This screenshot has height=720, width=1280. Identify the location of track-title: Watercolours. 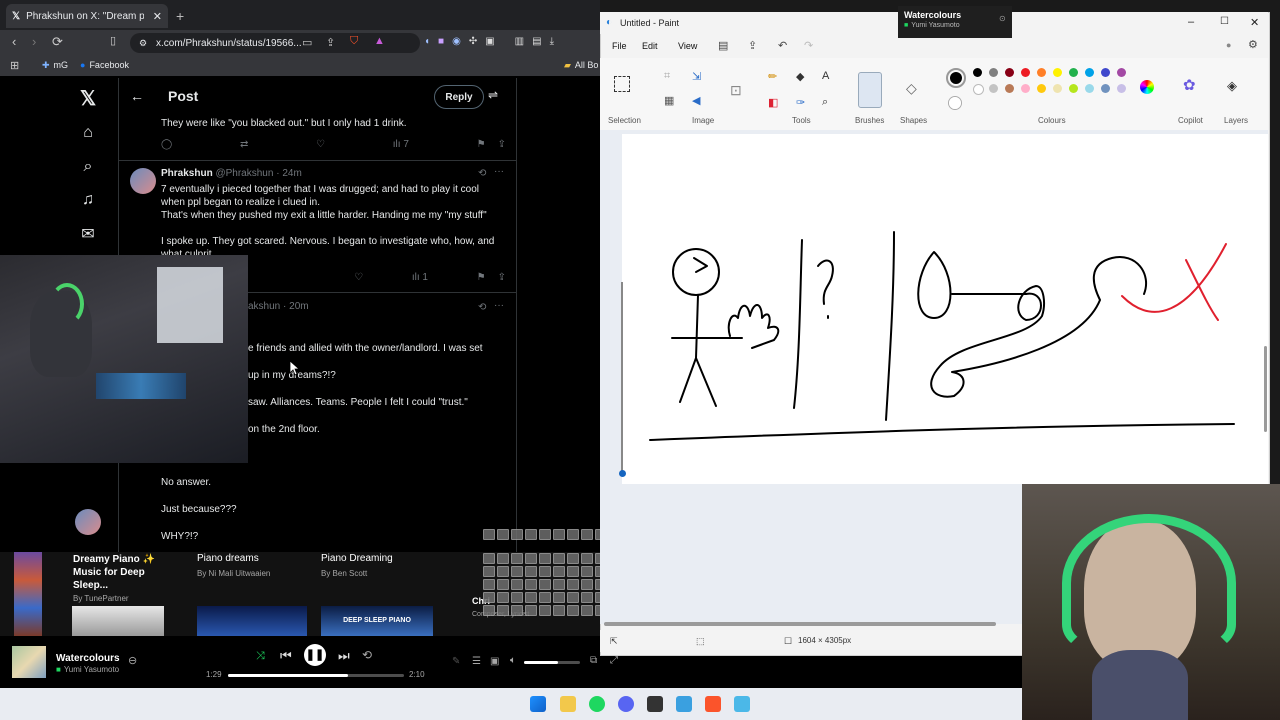
(88, 658).